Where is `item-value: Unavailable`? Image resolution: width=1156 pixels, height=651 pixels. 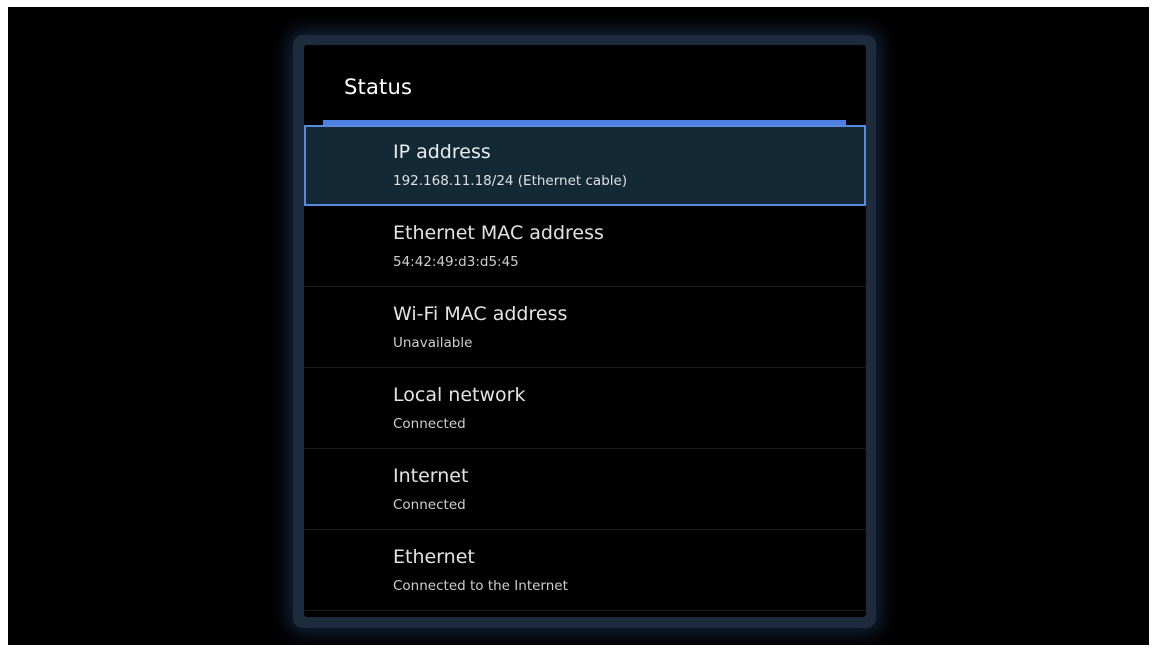 item-value: Unavailable is located at coordinates (433, 343).